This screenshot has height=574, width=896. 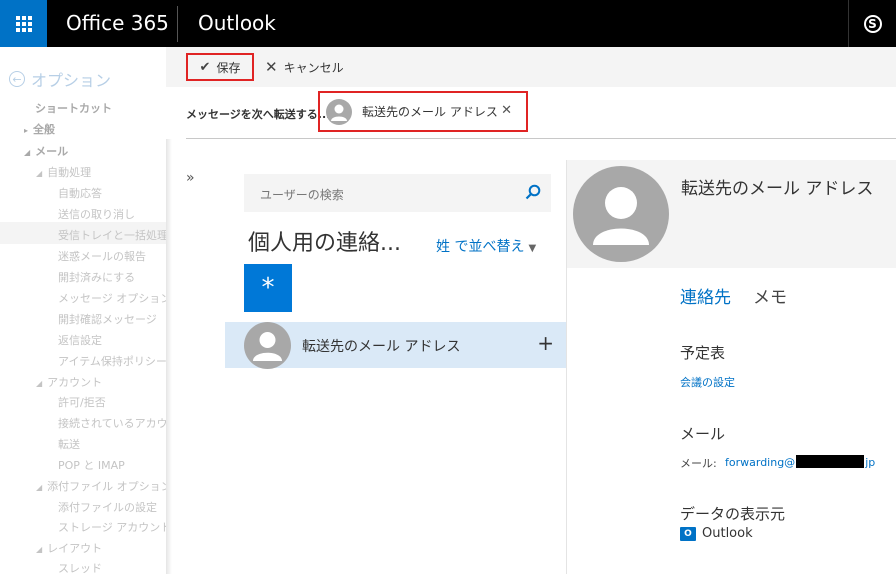 I want to click on sidebar-item-inbox-rules: 受信トレイと一括処理ルール, so click(x=112, y=235).